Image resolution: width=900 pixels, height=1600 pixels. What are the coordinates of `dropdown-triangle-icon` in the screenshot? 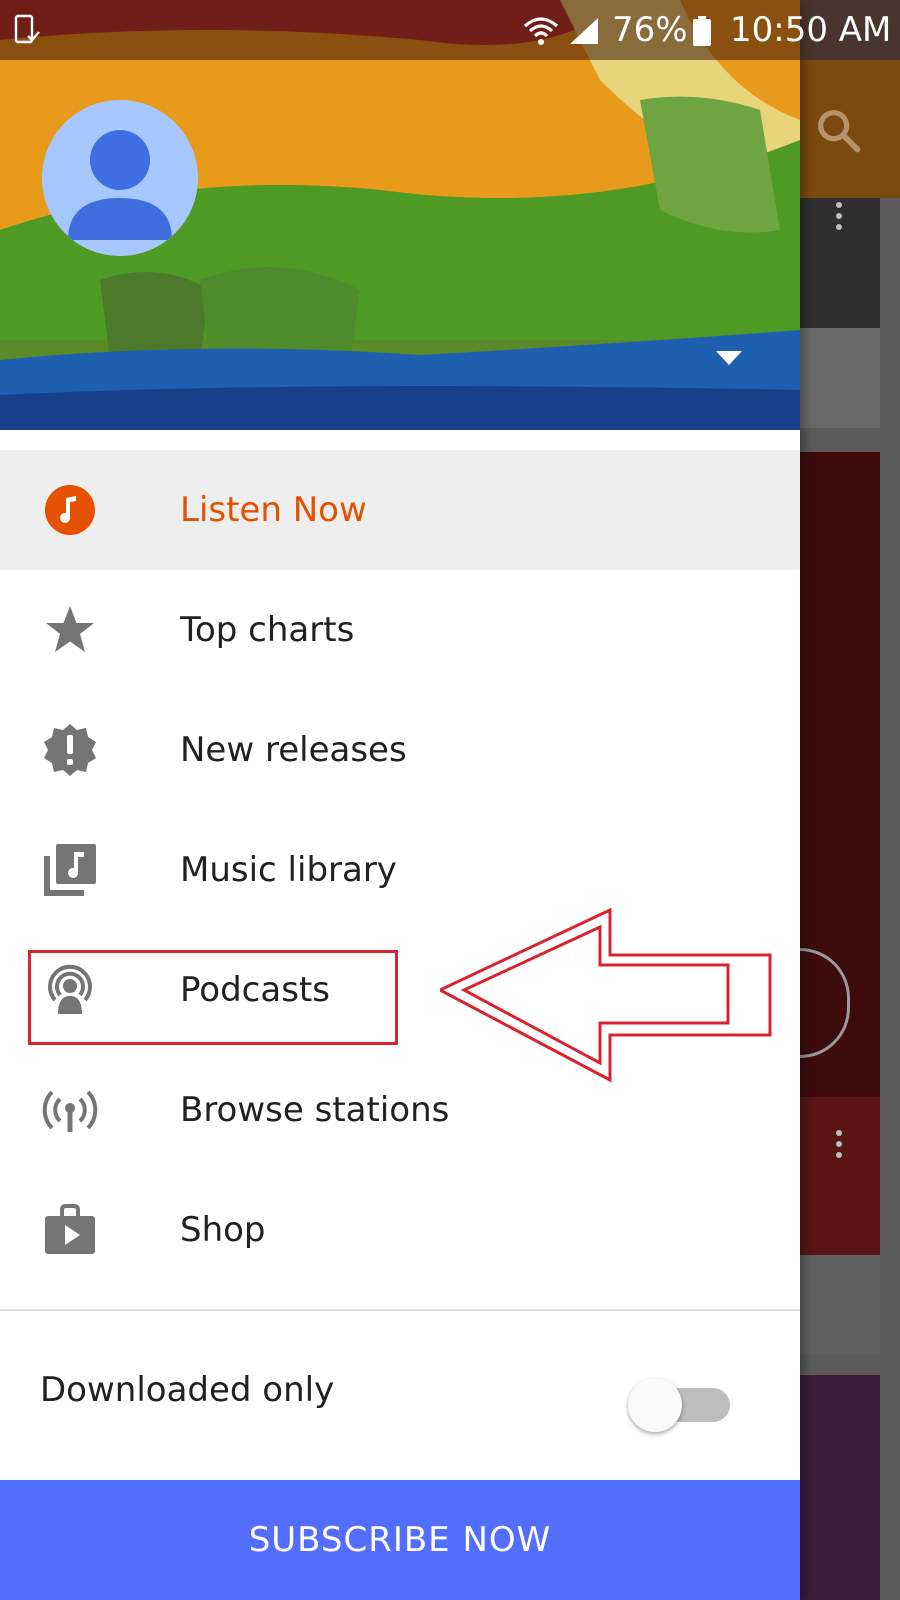 It's located at (729, 357).